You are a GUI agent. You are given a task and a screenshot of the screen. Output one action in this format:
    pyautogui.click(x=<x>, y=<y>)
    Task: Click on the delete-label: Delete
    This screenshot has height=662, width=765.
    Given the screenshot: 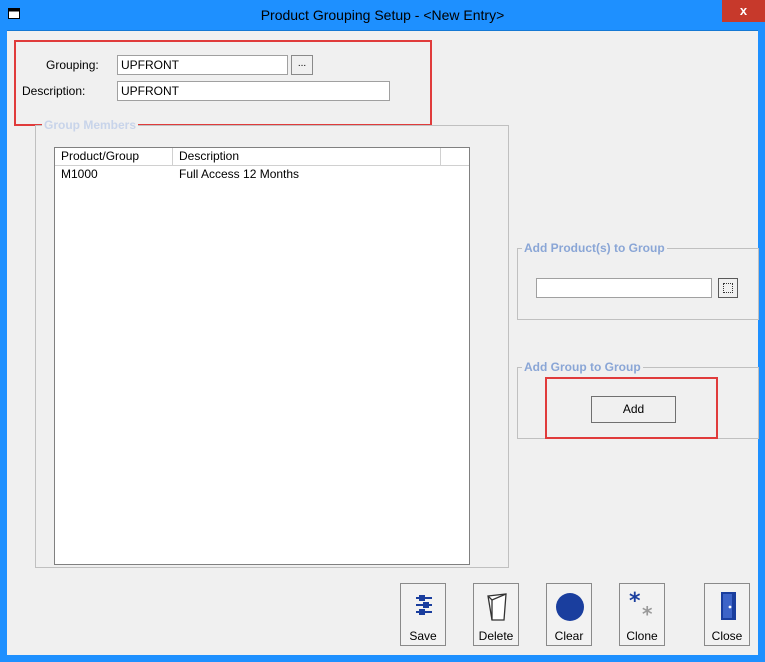 What is the action you would take?
    pyautogui.click(x=496, y=636)
    